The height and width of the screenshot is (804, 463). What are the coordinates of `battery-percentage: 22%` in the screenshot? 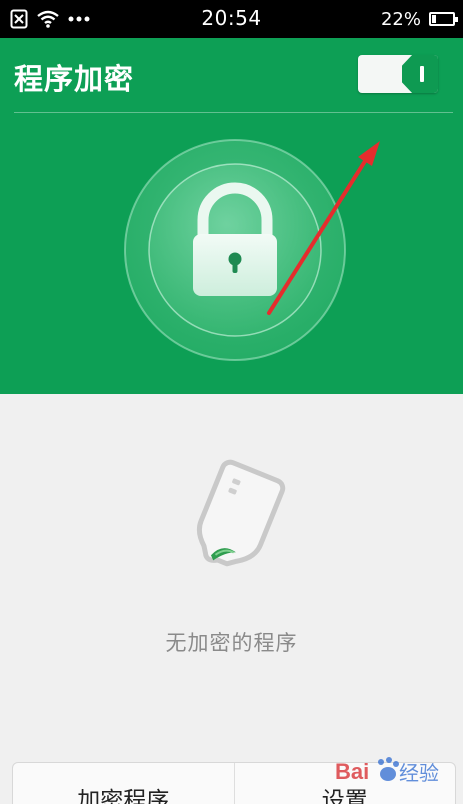 It's located at (400, 19).